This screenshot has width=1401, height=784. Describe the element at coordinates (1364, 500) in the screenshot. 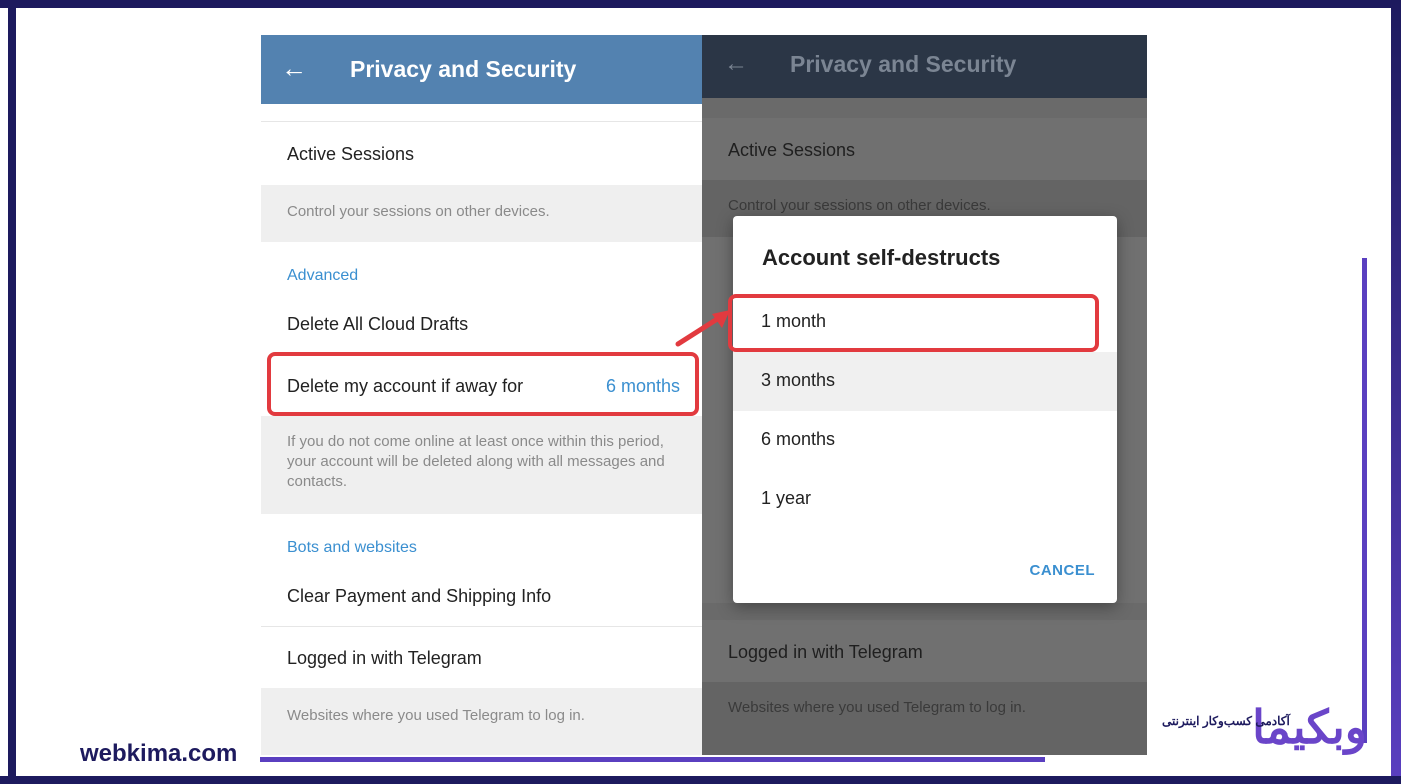

I see `decorative-vertical-bar` at that location.